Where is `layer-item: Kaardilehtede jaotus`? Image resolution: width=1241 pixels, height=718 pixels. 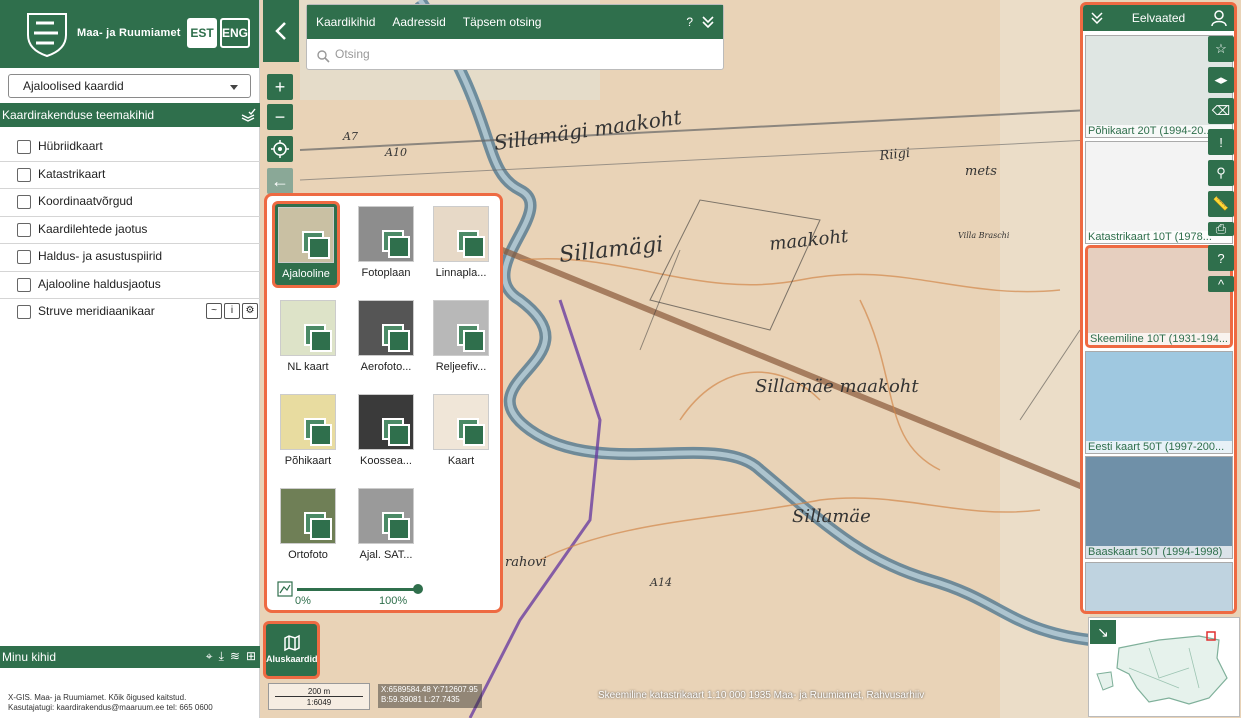 layer-item: Kaardilehtede jaotus is located at coordinates (130, 230).